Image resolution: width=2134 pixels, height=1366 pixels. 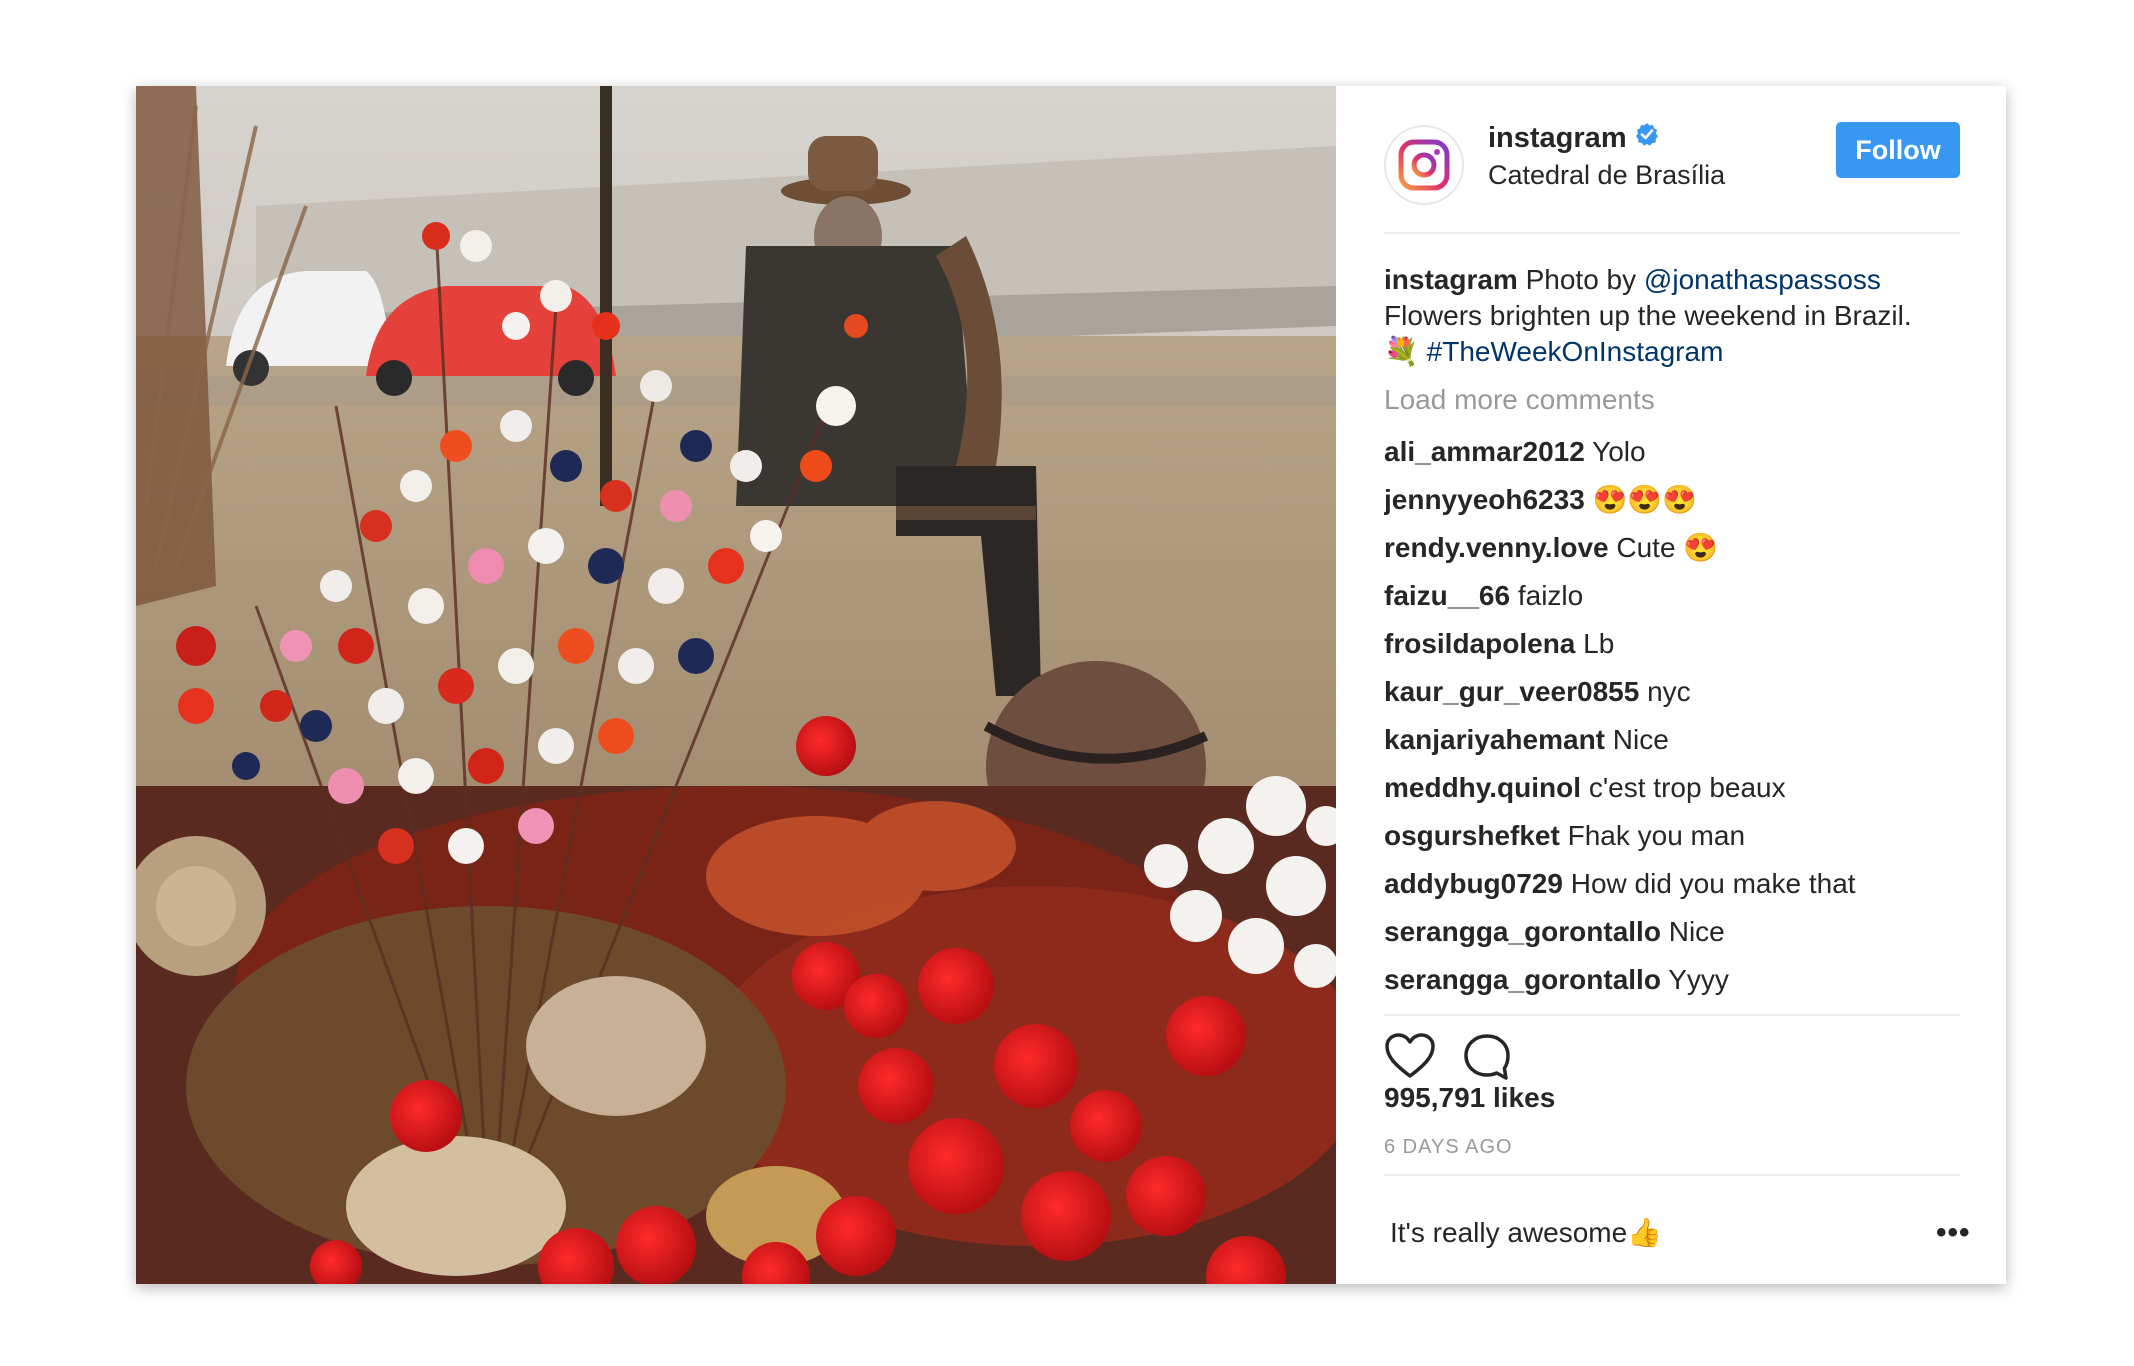 I want to click on caption-emoji: 💐, so click(x=1401, y=351).